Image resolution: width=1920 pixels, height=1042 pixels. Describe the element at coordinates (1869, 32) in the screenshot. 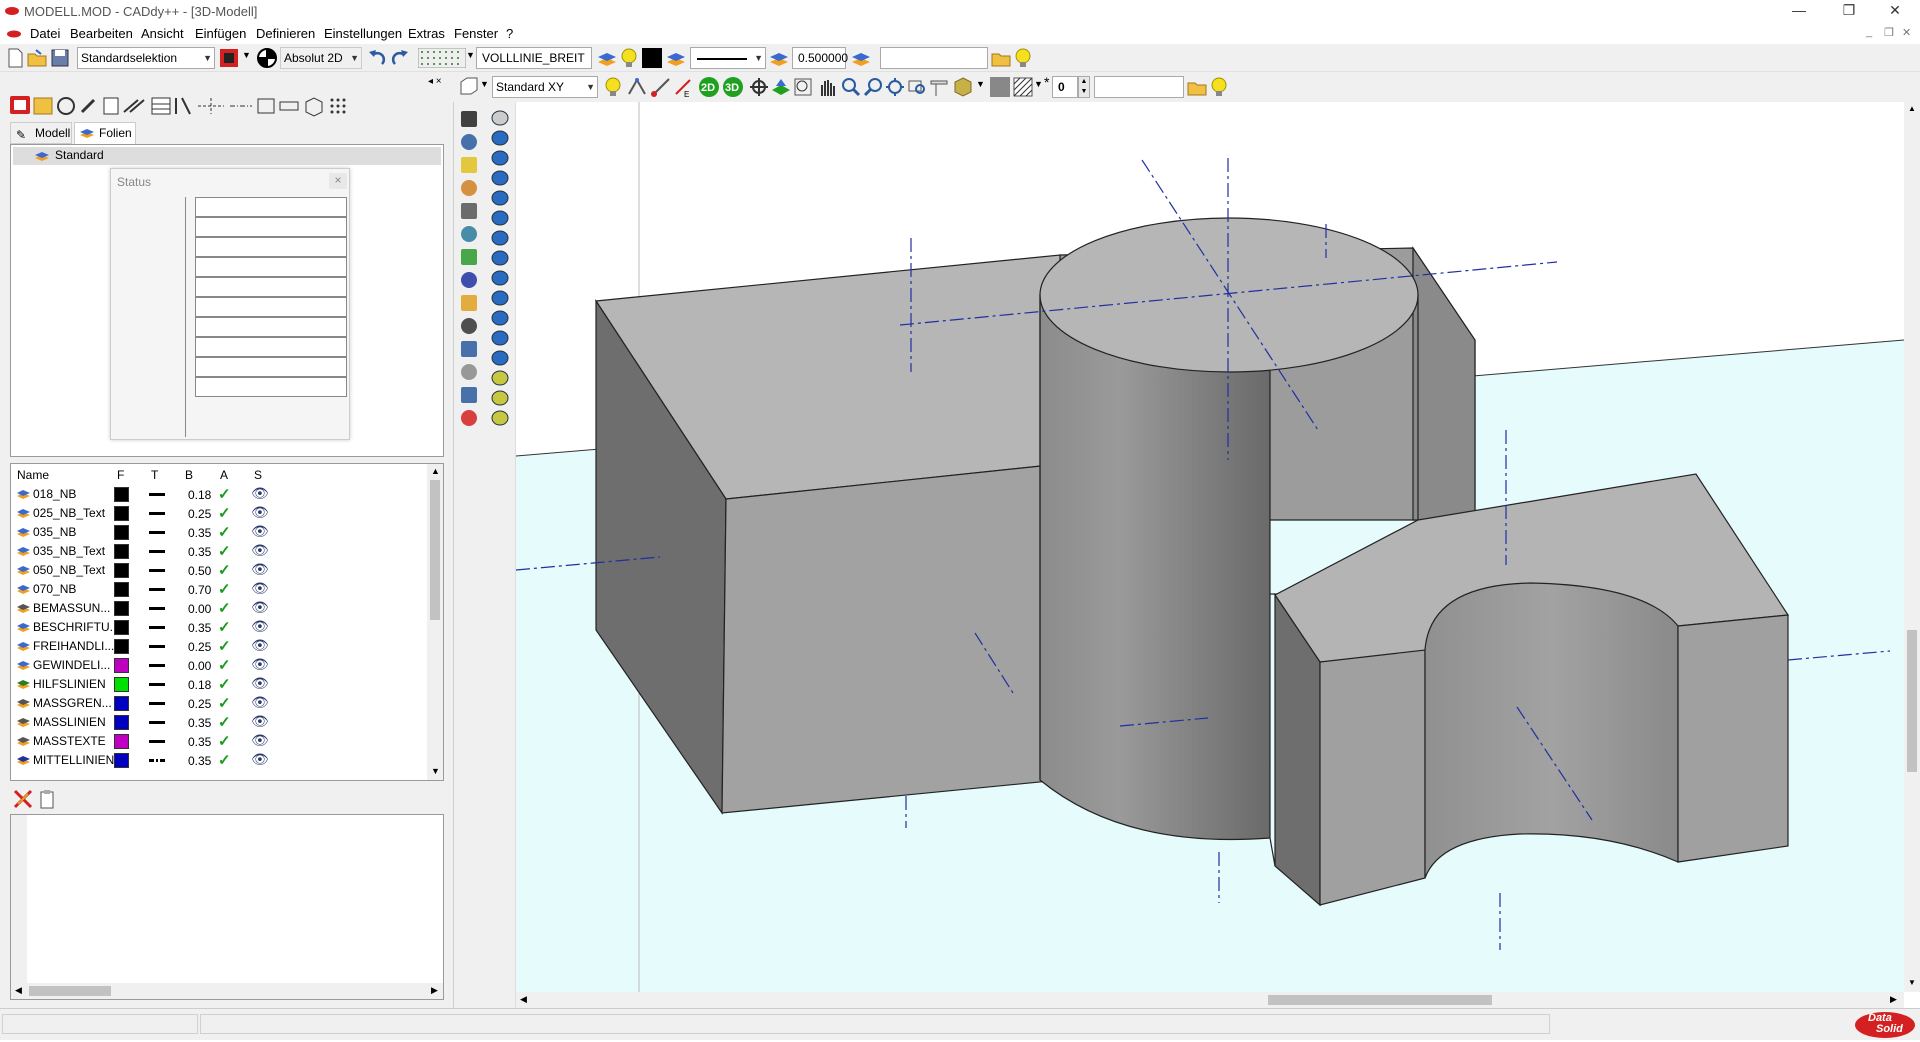

I see `mdi-minimize-button: _` at that location.